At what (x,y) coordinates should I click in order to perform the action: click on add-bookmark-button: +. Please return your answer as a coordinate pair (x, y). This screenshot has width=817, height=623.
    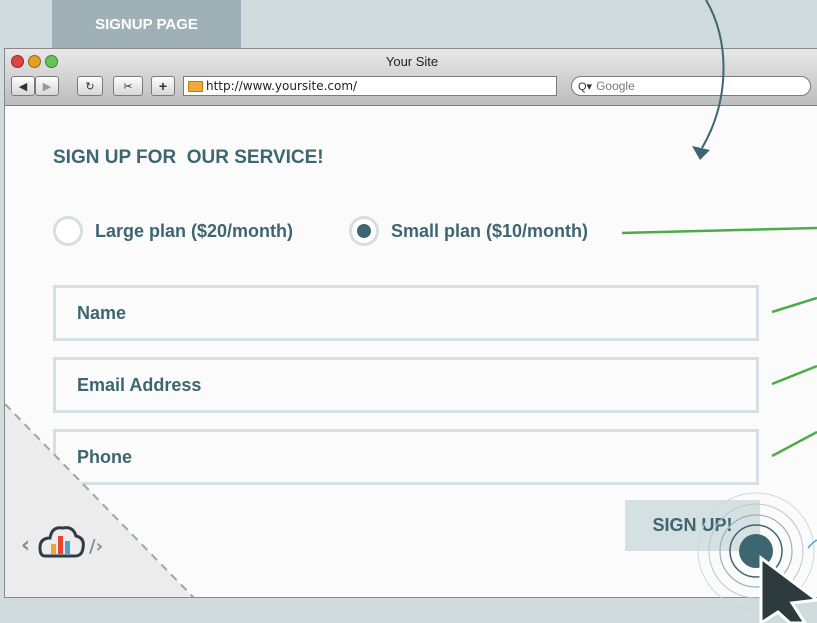
    Looking at the image, I should click on (163, 86).